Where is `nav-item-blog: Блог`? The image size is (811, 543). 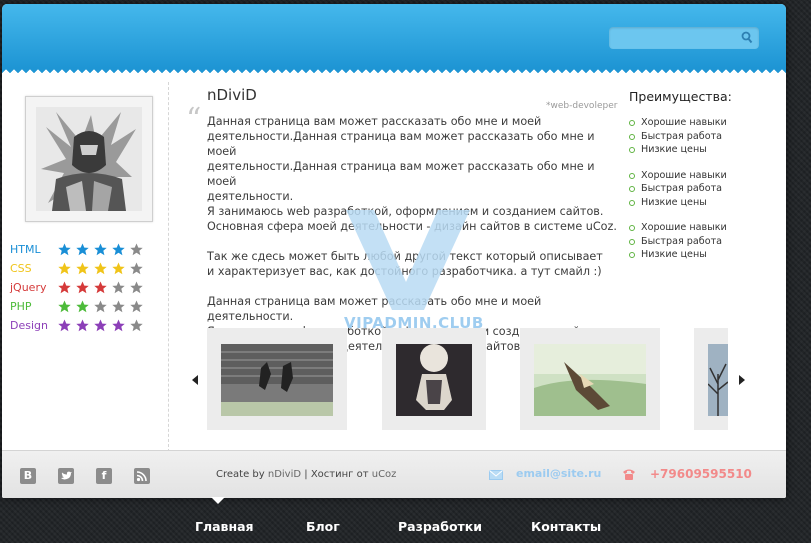 nav-item-blog: Блог is located at coordinates (323, 526).